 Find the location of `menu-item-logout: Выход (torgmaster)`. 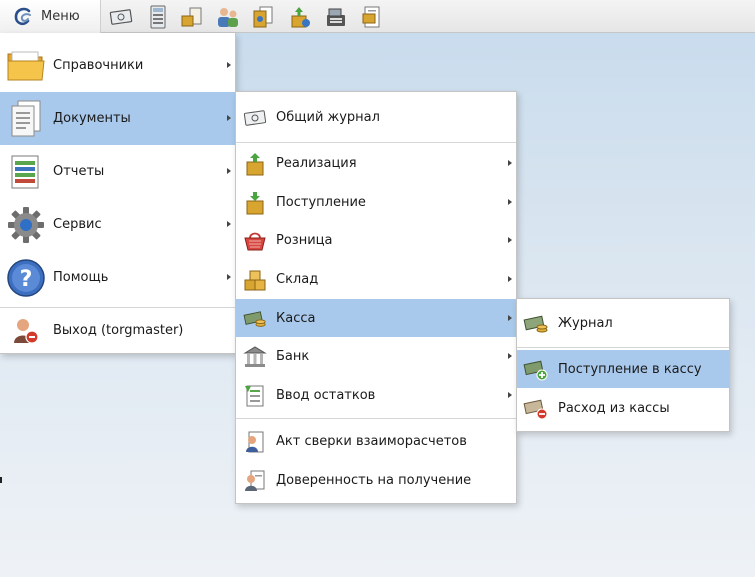

menu-item-logout: Выход (torgmaster) is located at coordinates (117, 330).